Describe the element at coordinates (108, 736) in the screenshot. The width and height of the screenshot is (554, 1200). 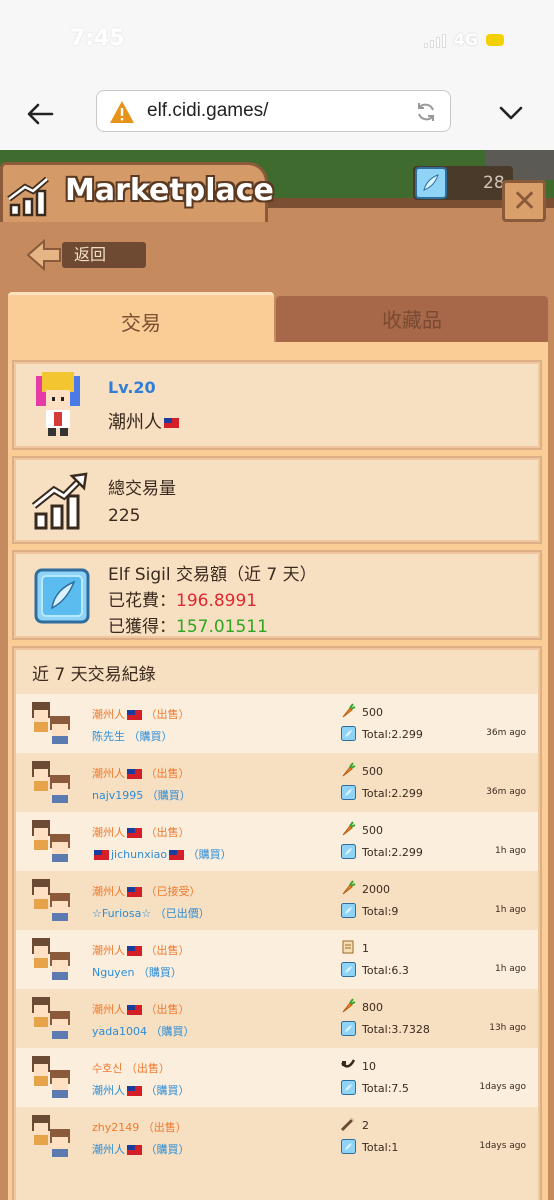
I see `buyer-name: 陈先生` at that location.